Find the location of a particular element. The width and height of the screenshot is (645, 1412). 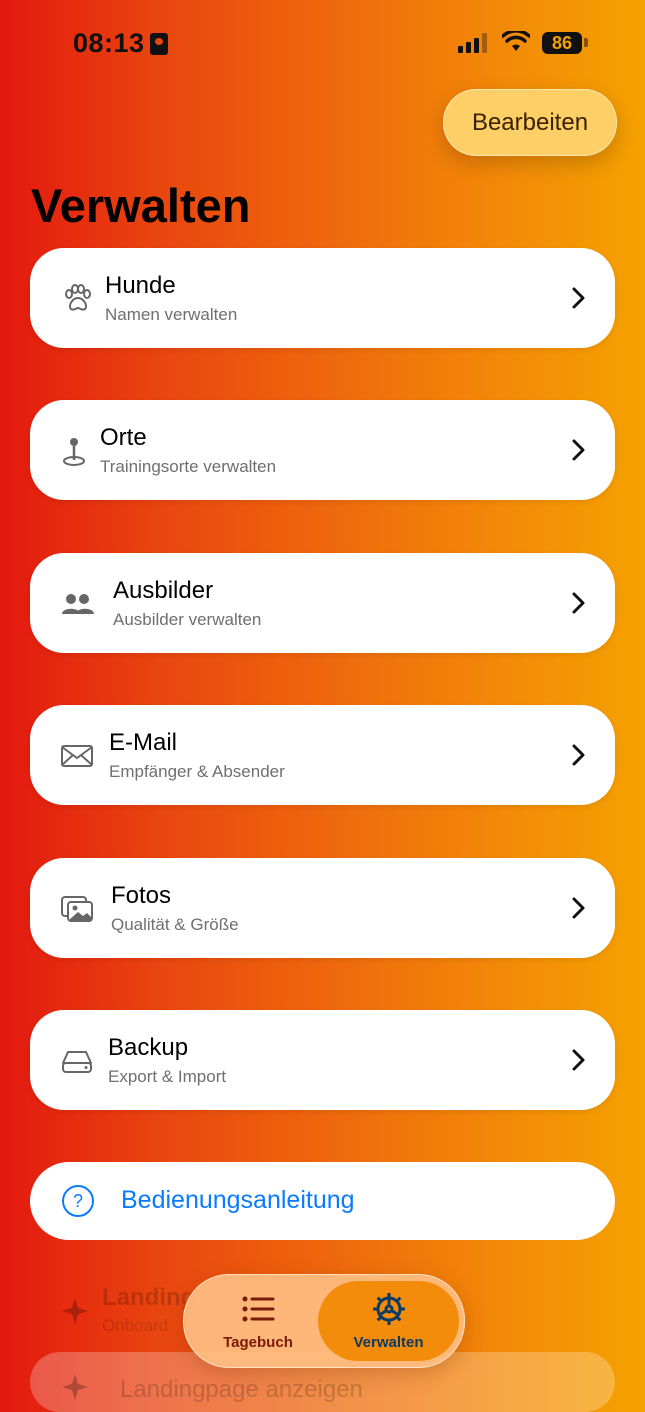

row-subtitle: Trainingsorte verwalten is located at coordinates (188, 466).